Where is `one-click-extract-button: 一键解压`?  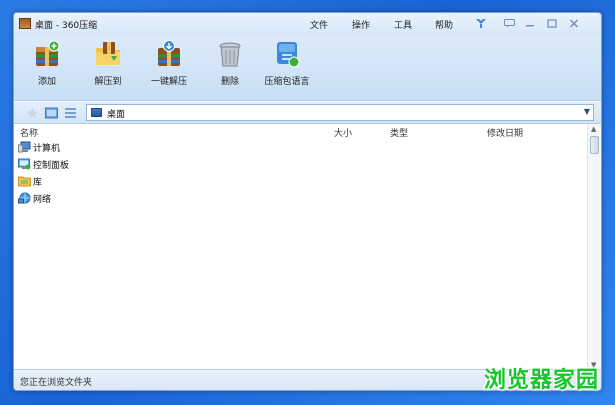 one-click-extract-button: 一键解压 is located at coordinates (169, 65).